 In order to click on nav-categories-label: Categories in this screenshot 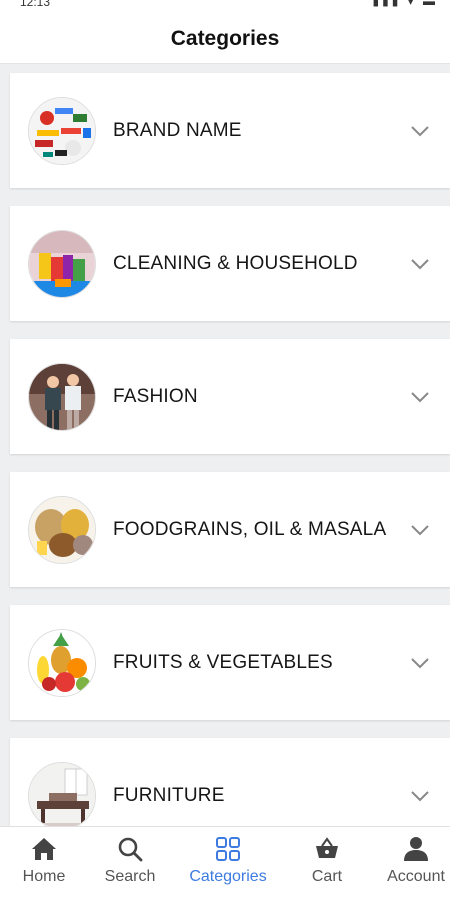, I will do `click(228, 876)`.